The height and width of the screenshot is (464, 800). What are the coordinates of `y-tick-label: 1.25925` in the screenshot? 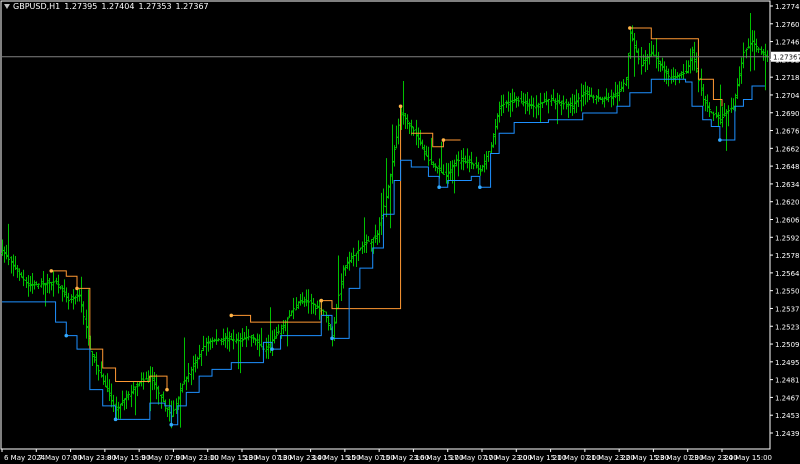 It's located at (787, 238).